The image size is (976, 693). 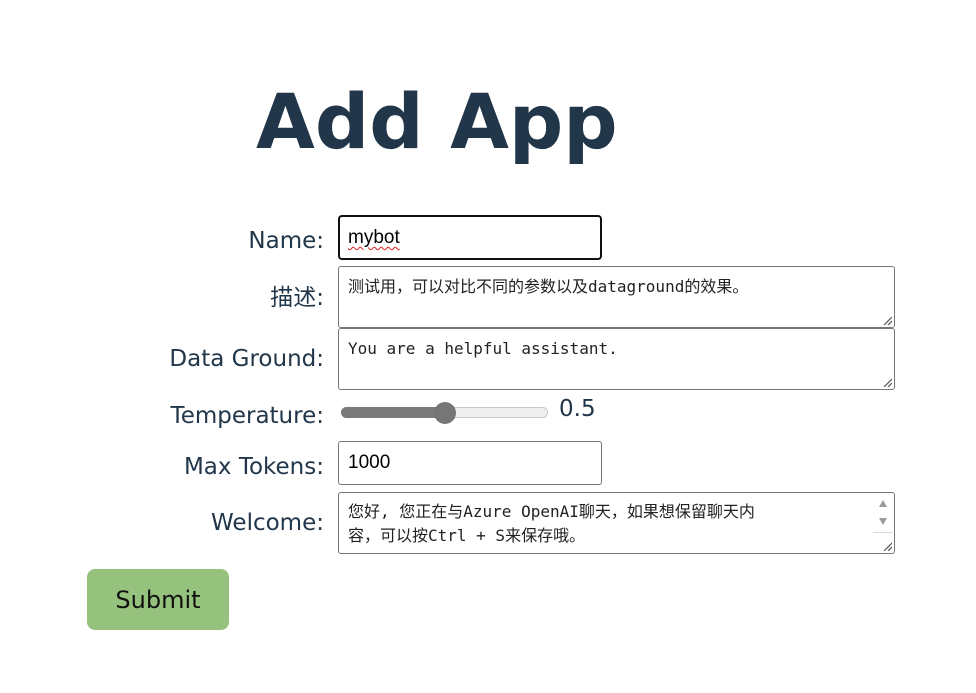 I want to click on description-label: 描述:, so click(x=297, y=298).